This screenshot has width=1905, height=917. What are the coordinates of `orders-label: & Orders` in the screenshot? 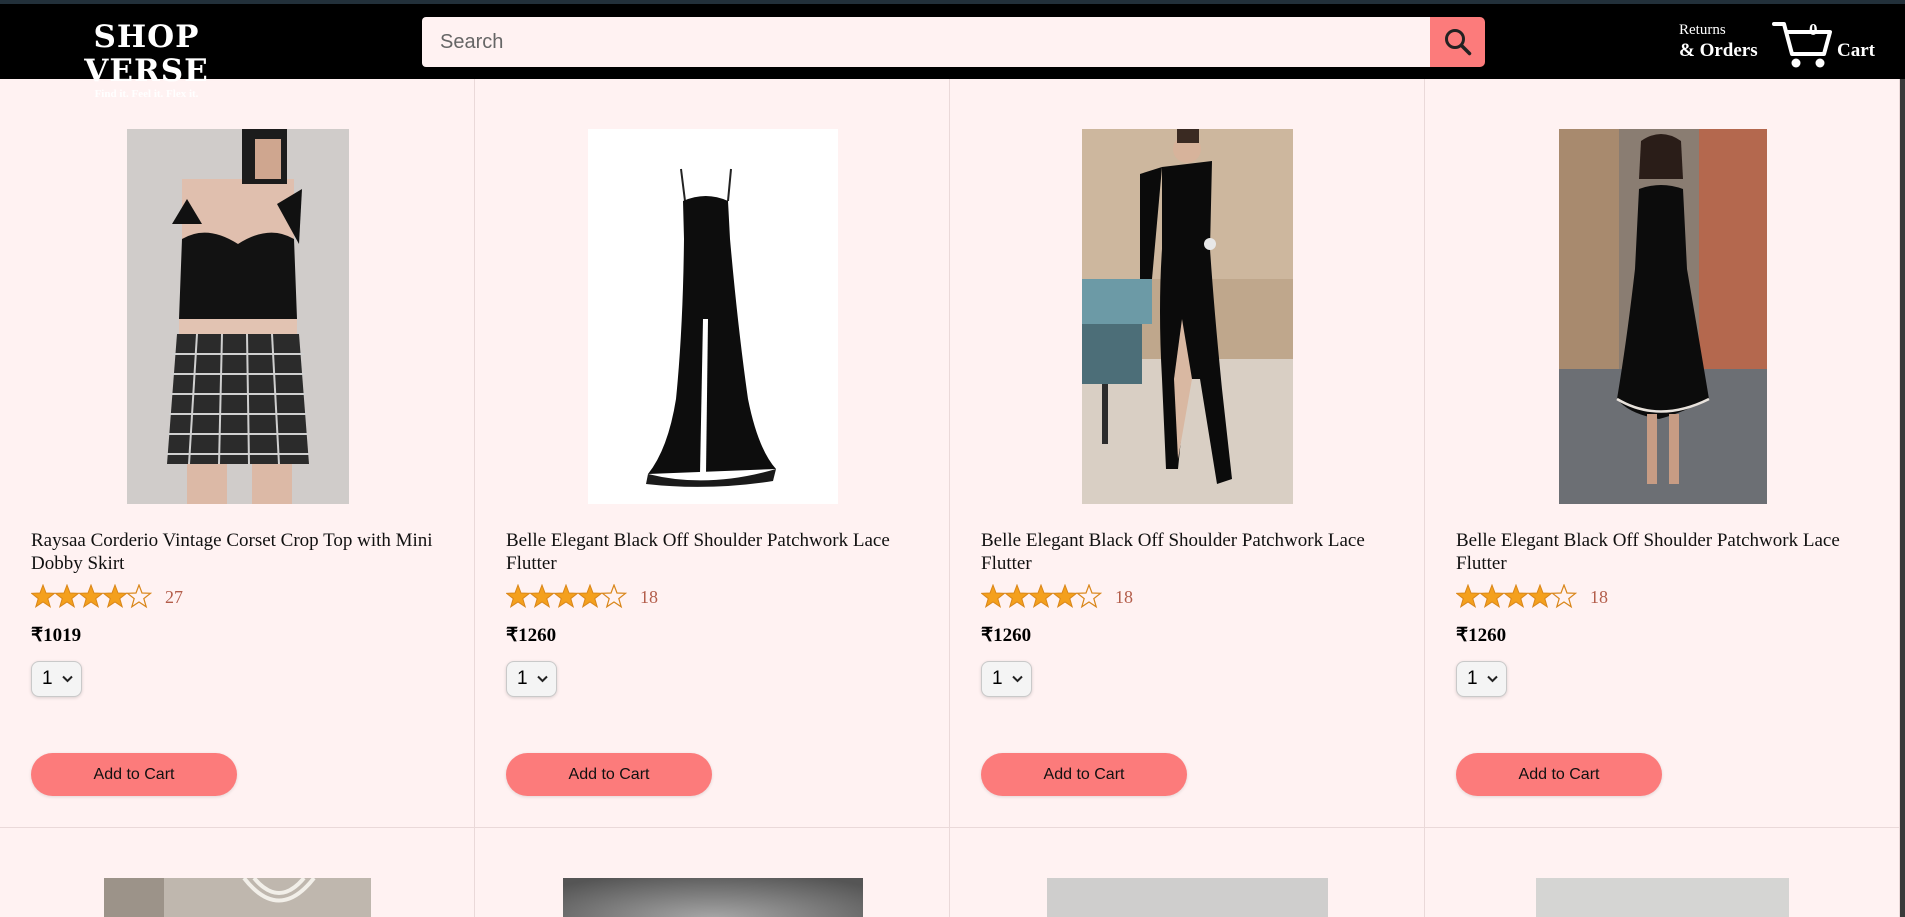 It's located at (1718, 50).